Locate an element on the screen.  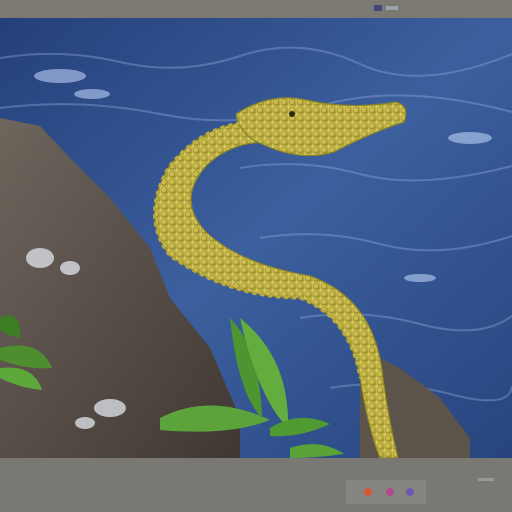
tool-tray is located at coordinates (386, 491).